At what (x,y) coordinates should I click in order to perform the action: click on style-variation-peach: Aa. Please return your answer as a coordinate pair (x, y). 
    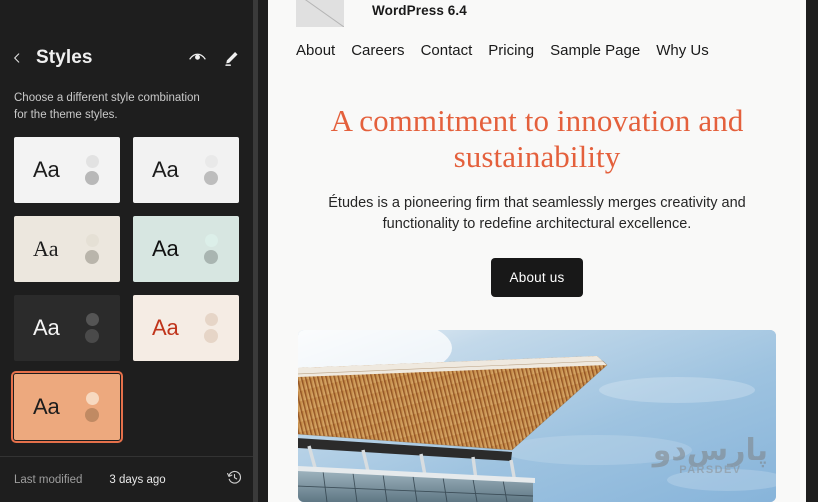
    Looking at the image, I should click on (67, 407).